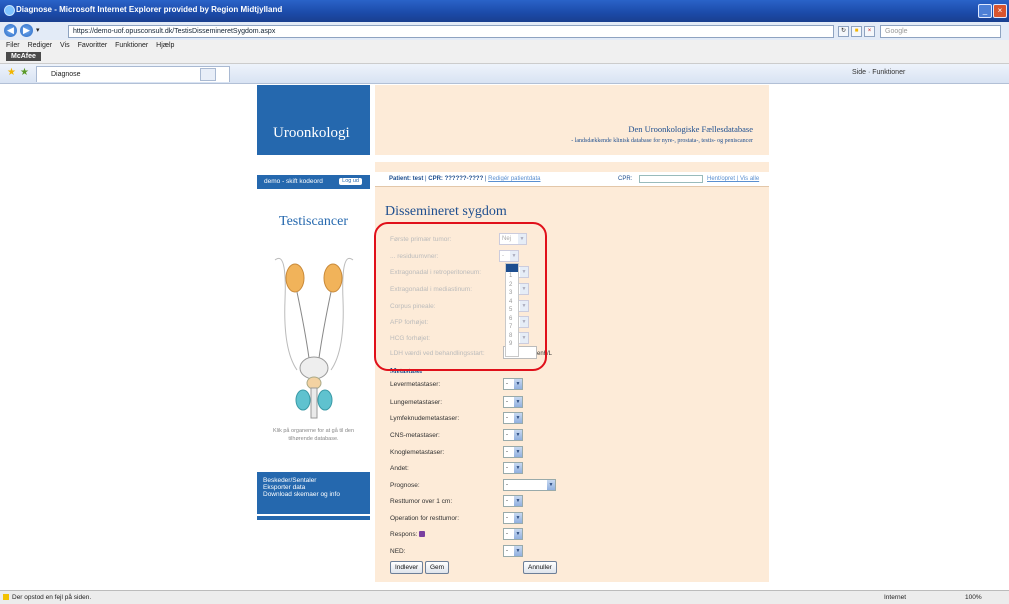 The height and width of the screenshot is (604, 1009). What do you see at coordinates (749, 179) in the screenshot?
I see `view-all-link: Vis alle` at bounding box center [749, 179].